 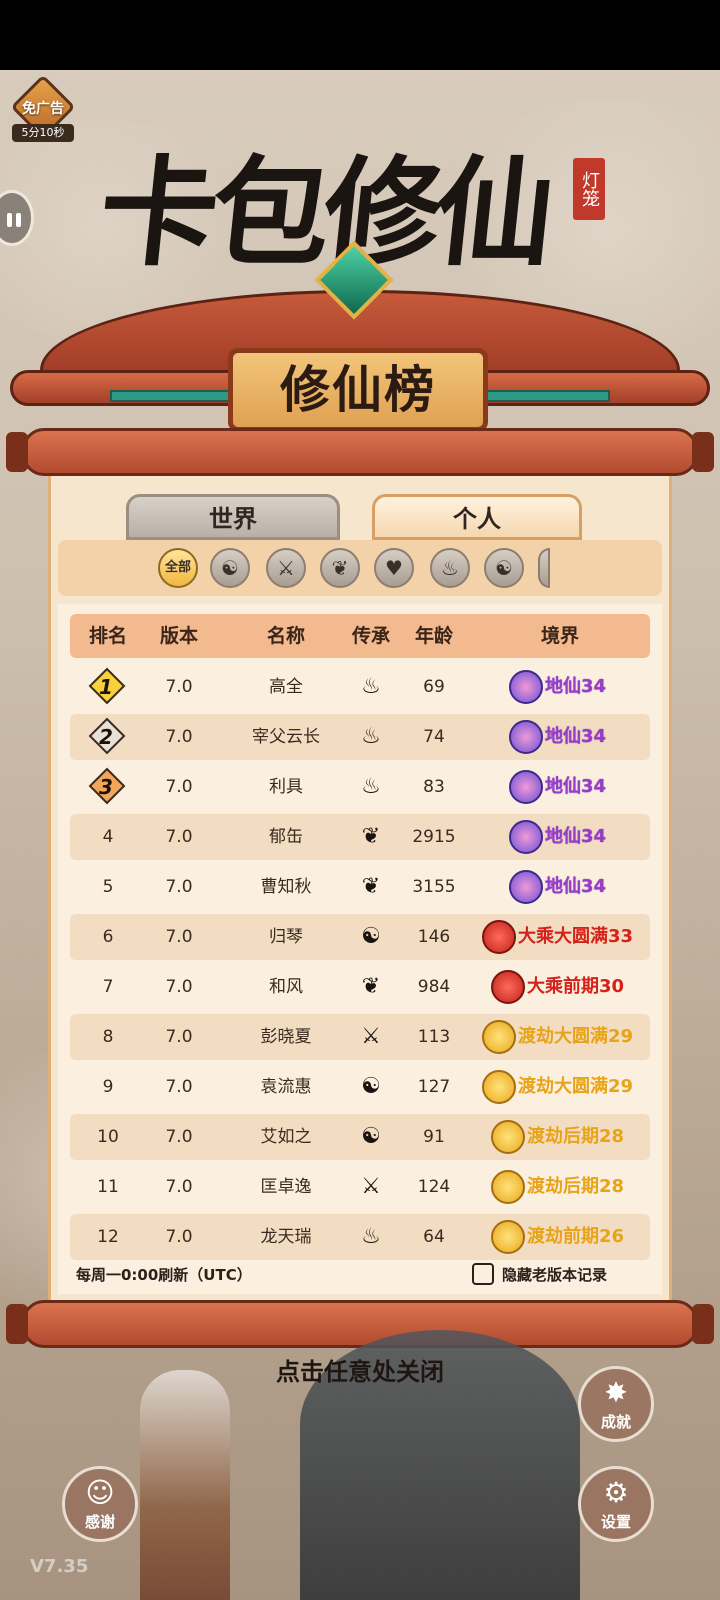 What do you see at coordinates (178, 568) in the screenshot?
I see `filter-all-chip: 全部` at bounding box center [178, 568].